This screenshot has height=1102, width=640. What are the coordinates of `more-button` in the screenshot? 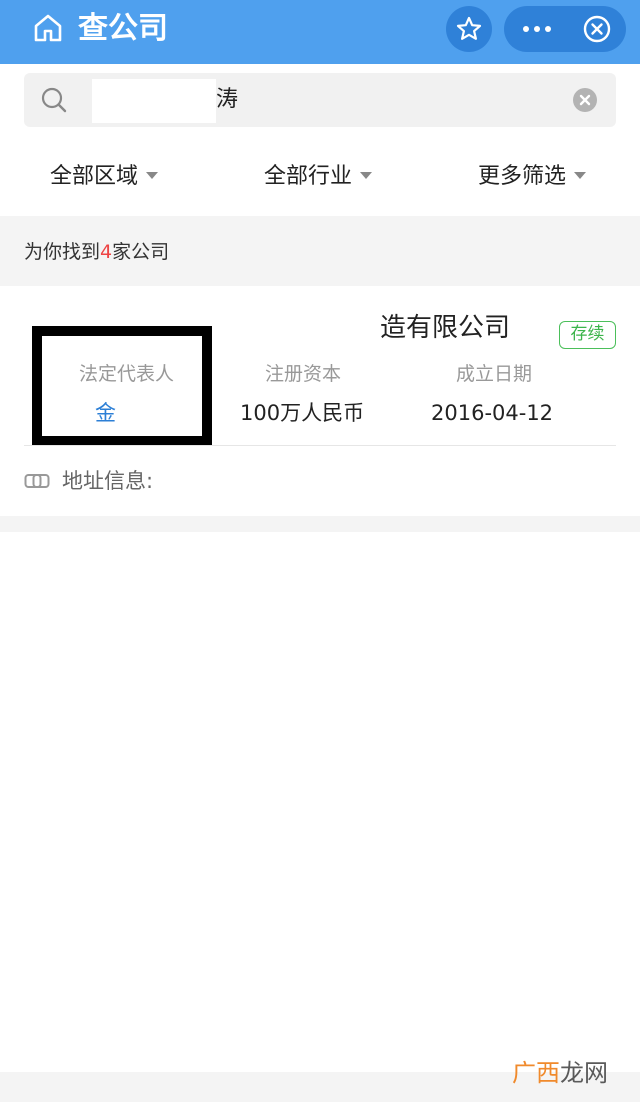 It's located at (537, 29).